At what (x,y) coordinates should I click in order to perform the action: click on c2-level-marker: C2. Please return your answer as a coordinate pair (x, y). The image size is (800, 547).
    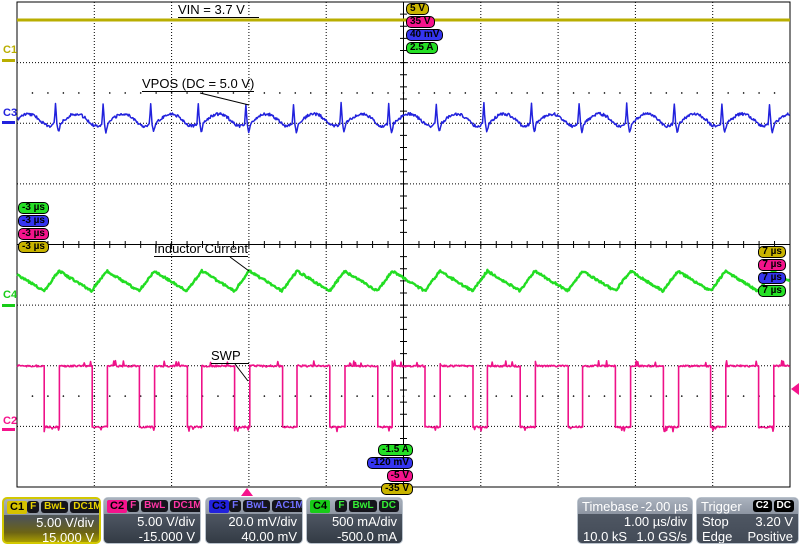
    Looking at the image, I should click on (10, 421).